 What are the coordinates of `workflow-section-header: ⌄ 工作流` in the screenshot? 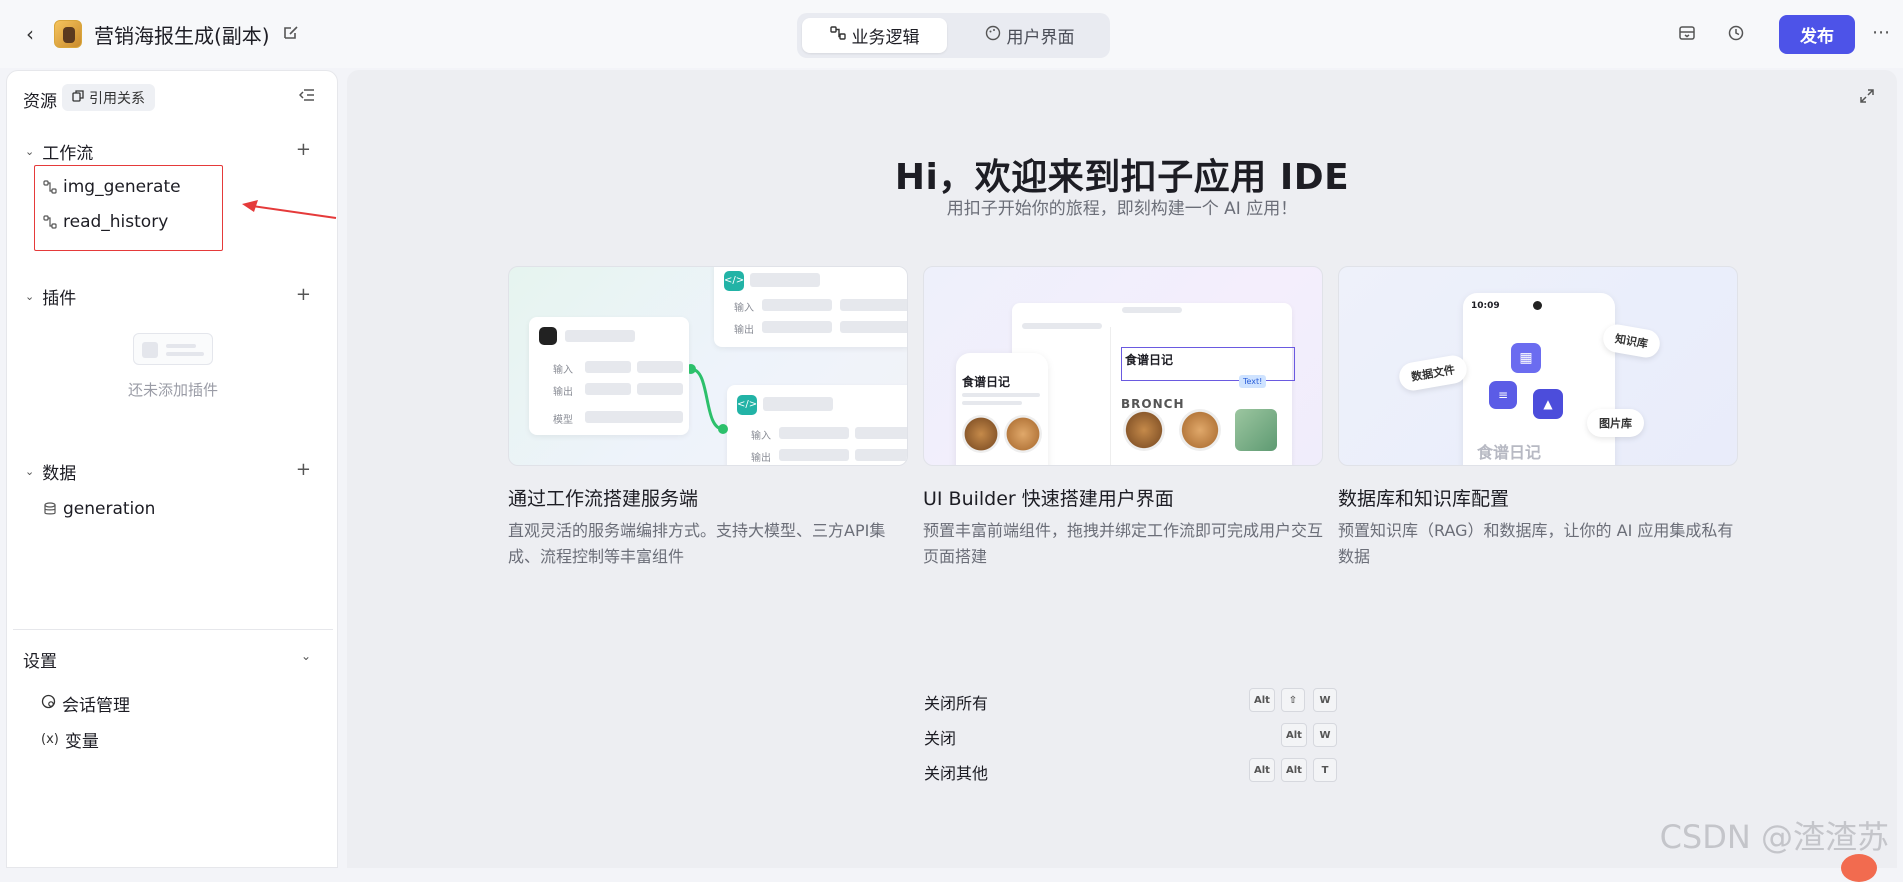 It's located at (59, 151).